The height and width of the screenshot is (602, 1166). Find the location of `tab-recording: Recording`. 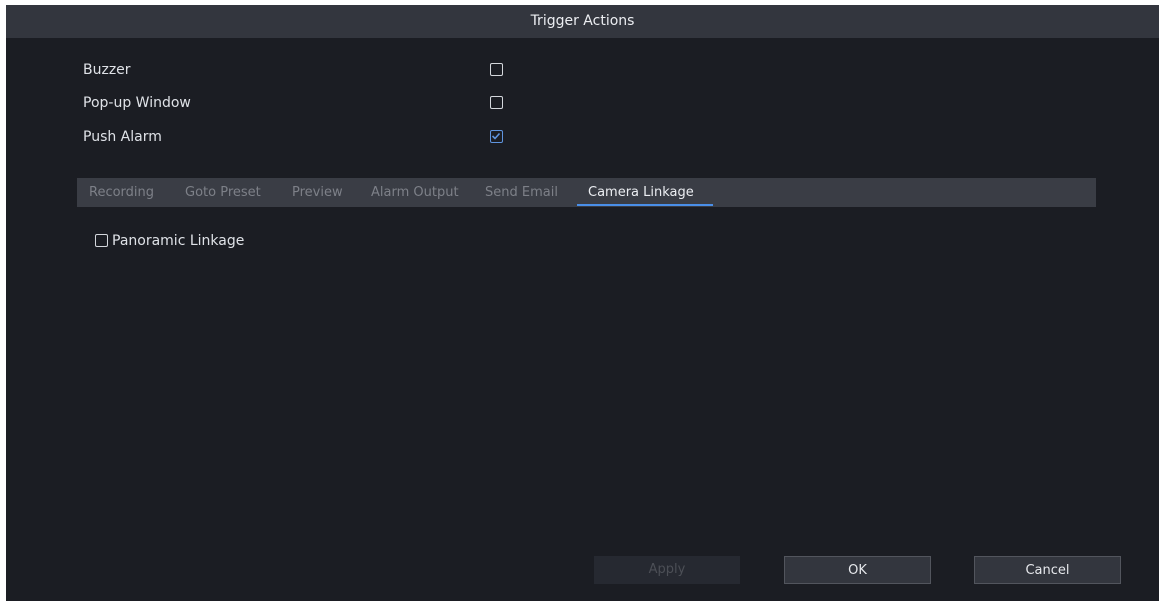

tab-recording: Recording is located at coordinates (121, 192).